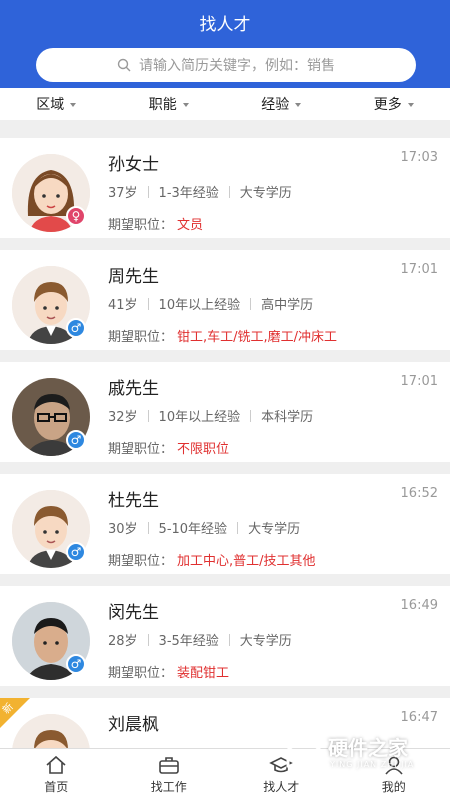 The width and height of the screenshot is (450, 800). What do you see at coordinates (76, 216) in the screenshot?
I see `female-gender-icon: ♀` at bounding box center [76, 216].